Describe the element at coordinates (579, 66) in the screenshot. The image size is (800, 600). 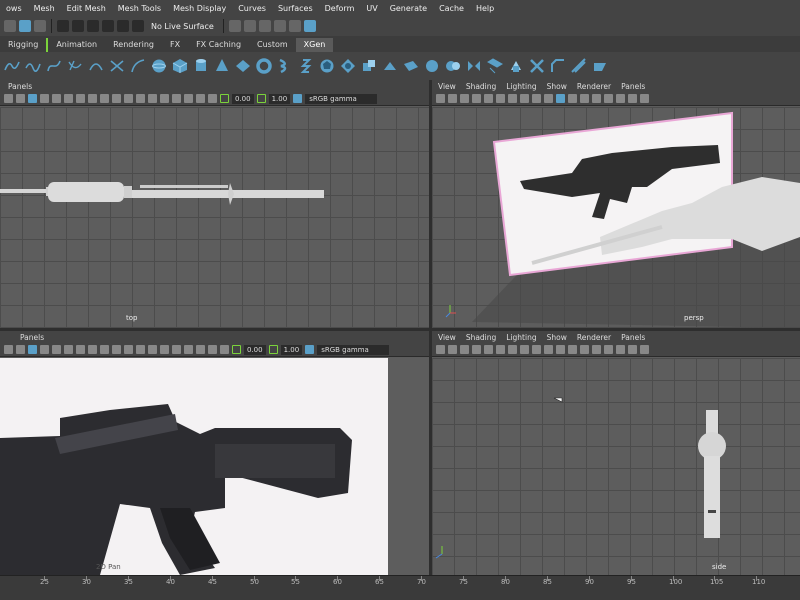
I see `multi-cut-icon` at that location.